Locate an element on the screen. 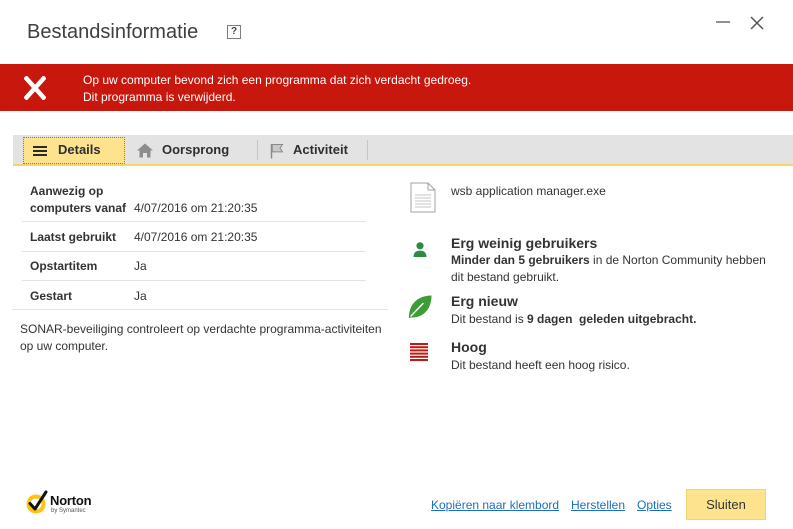 The width and height of the screenshot is (793, 529). house-icon is located at coordinates (145, 150).